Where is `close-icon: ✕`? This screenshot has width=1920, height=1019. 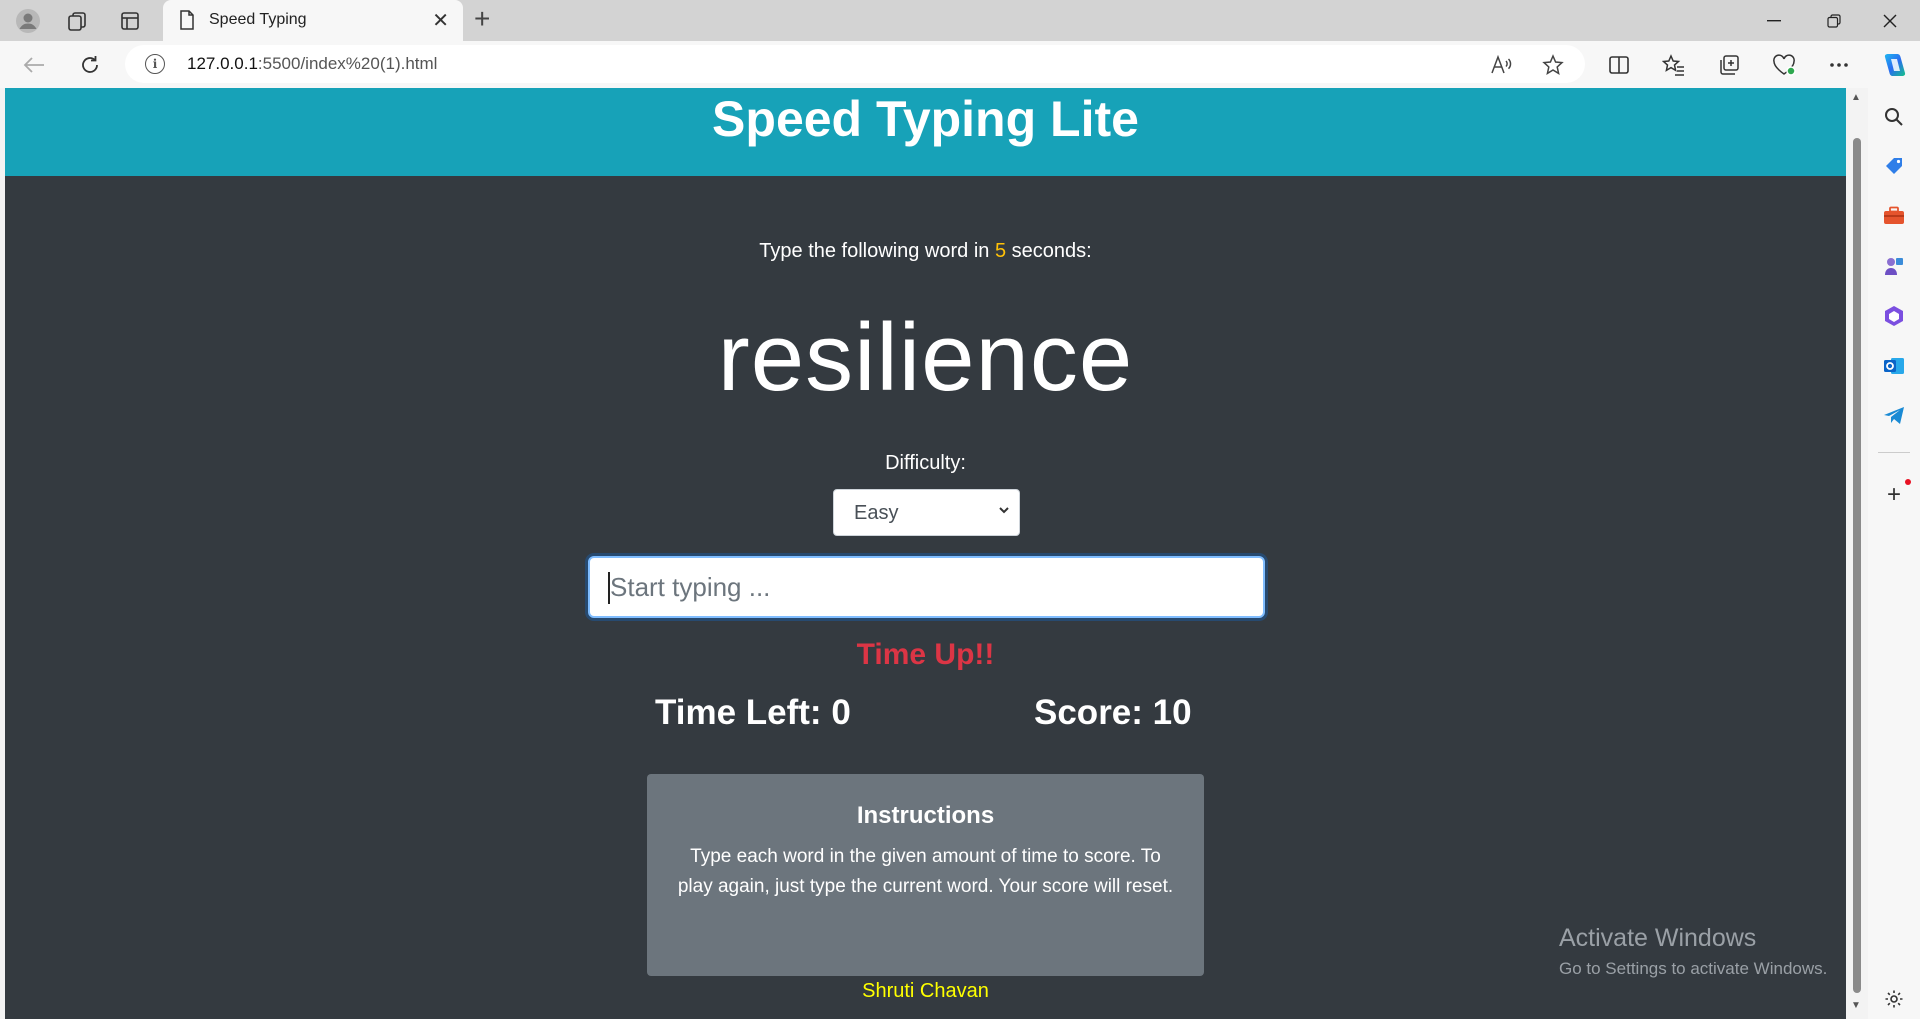 close-icon: ✕ is located at coordinates (440, 20).